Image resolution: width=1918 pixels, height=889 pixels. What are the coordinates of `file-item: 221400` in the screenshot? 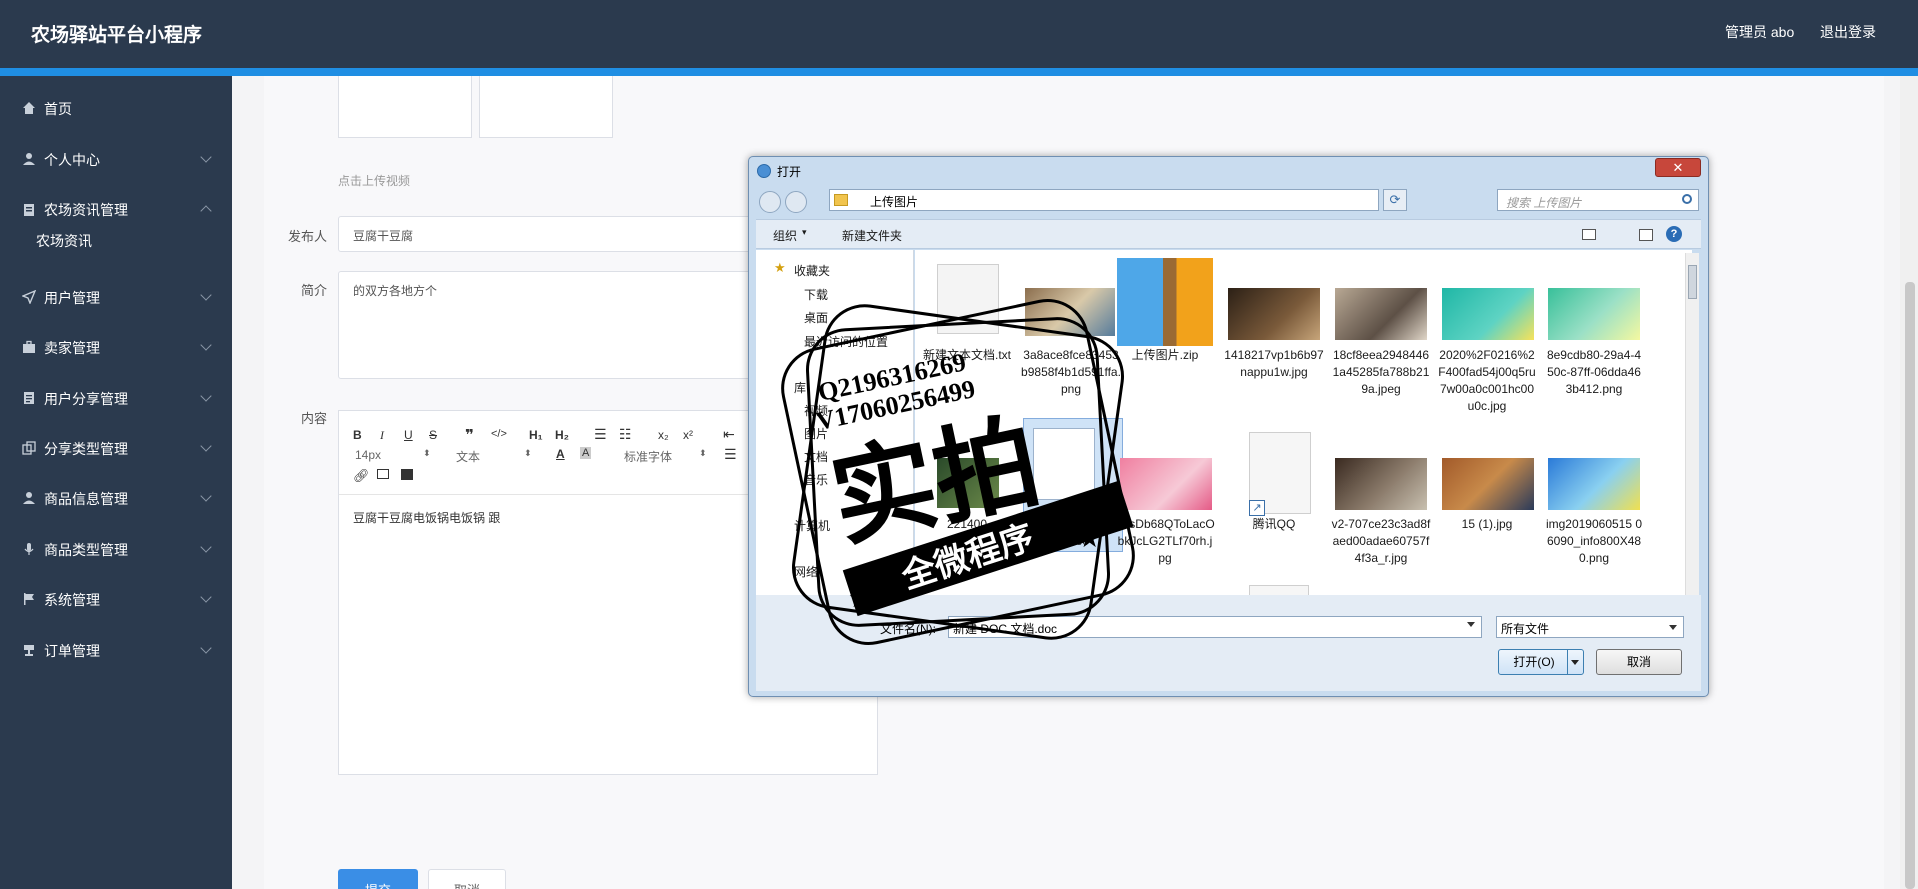 It's located at (967, 524).